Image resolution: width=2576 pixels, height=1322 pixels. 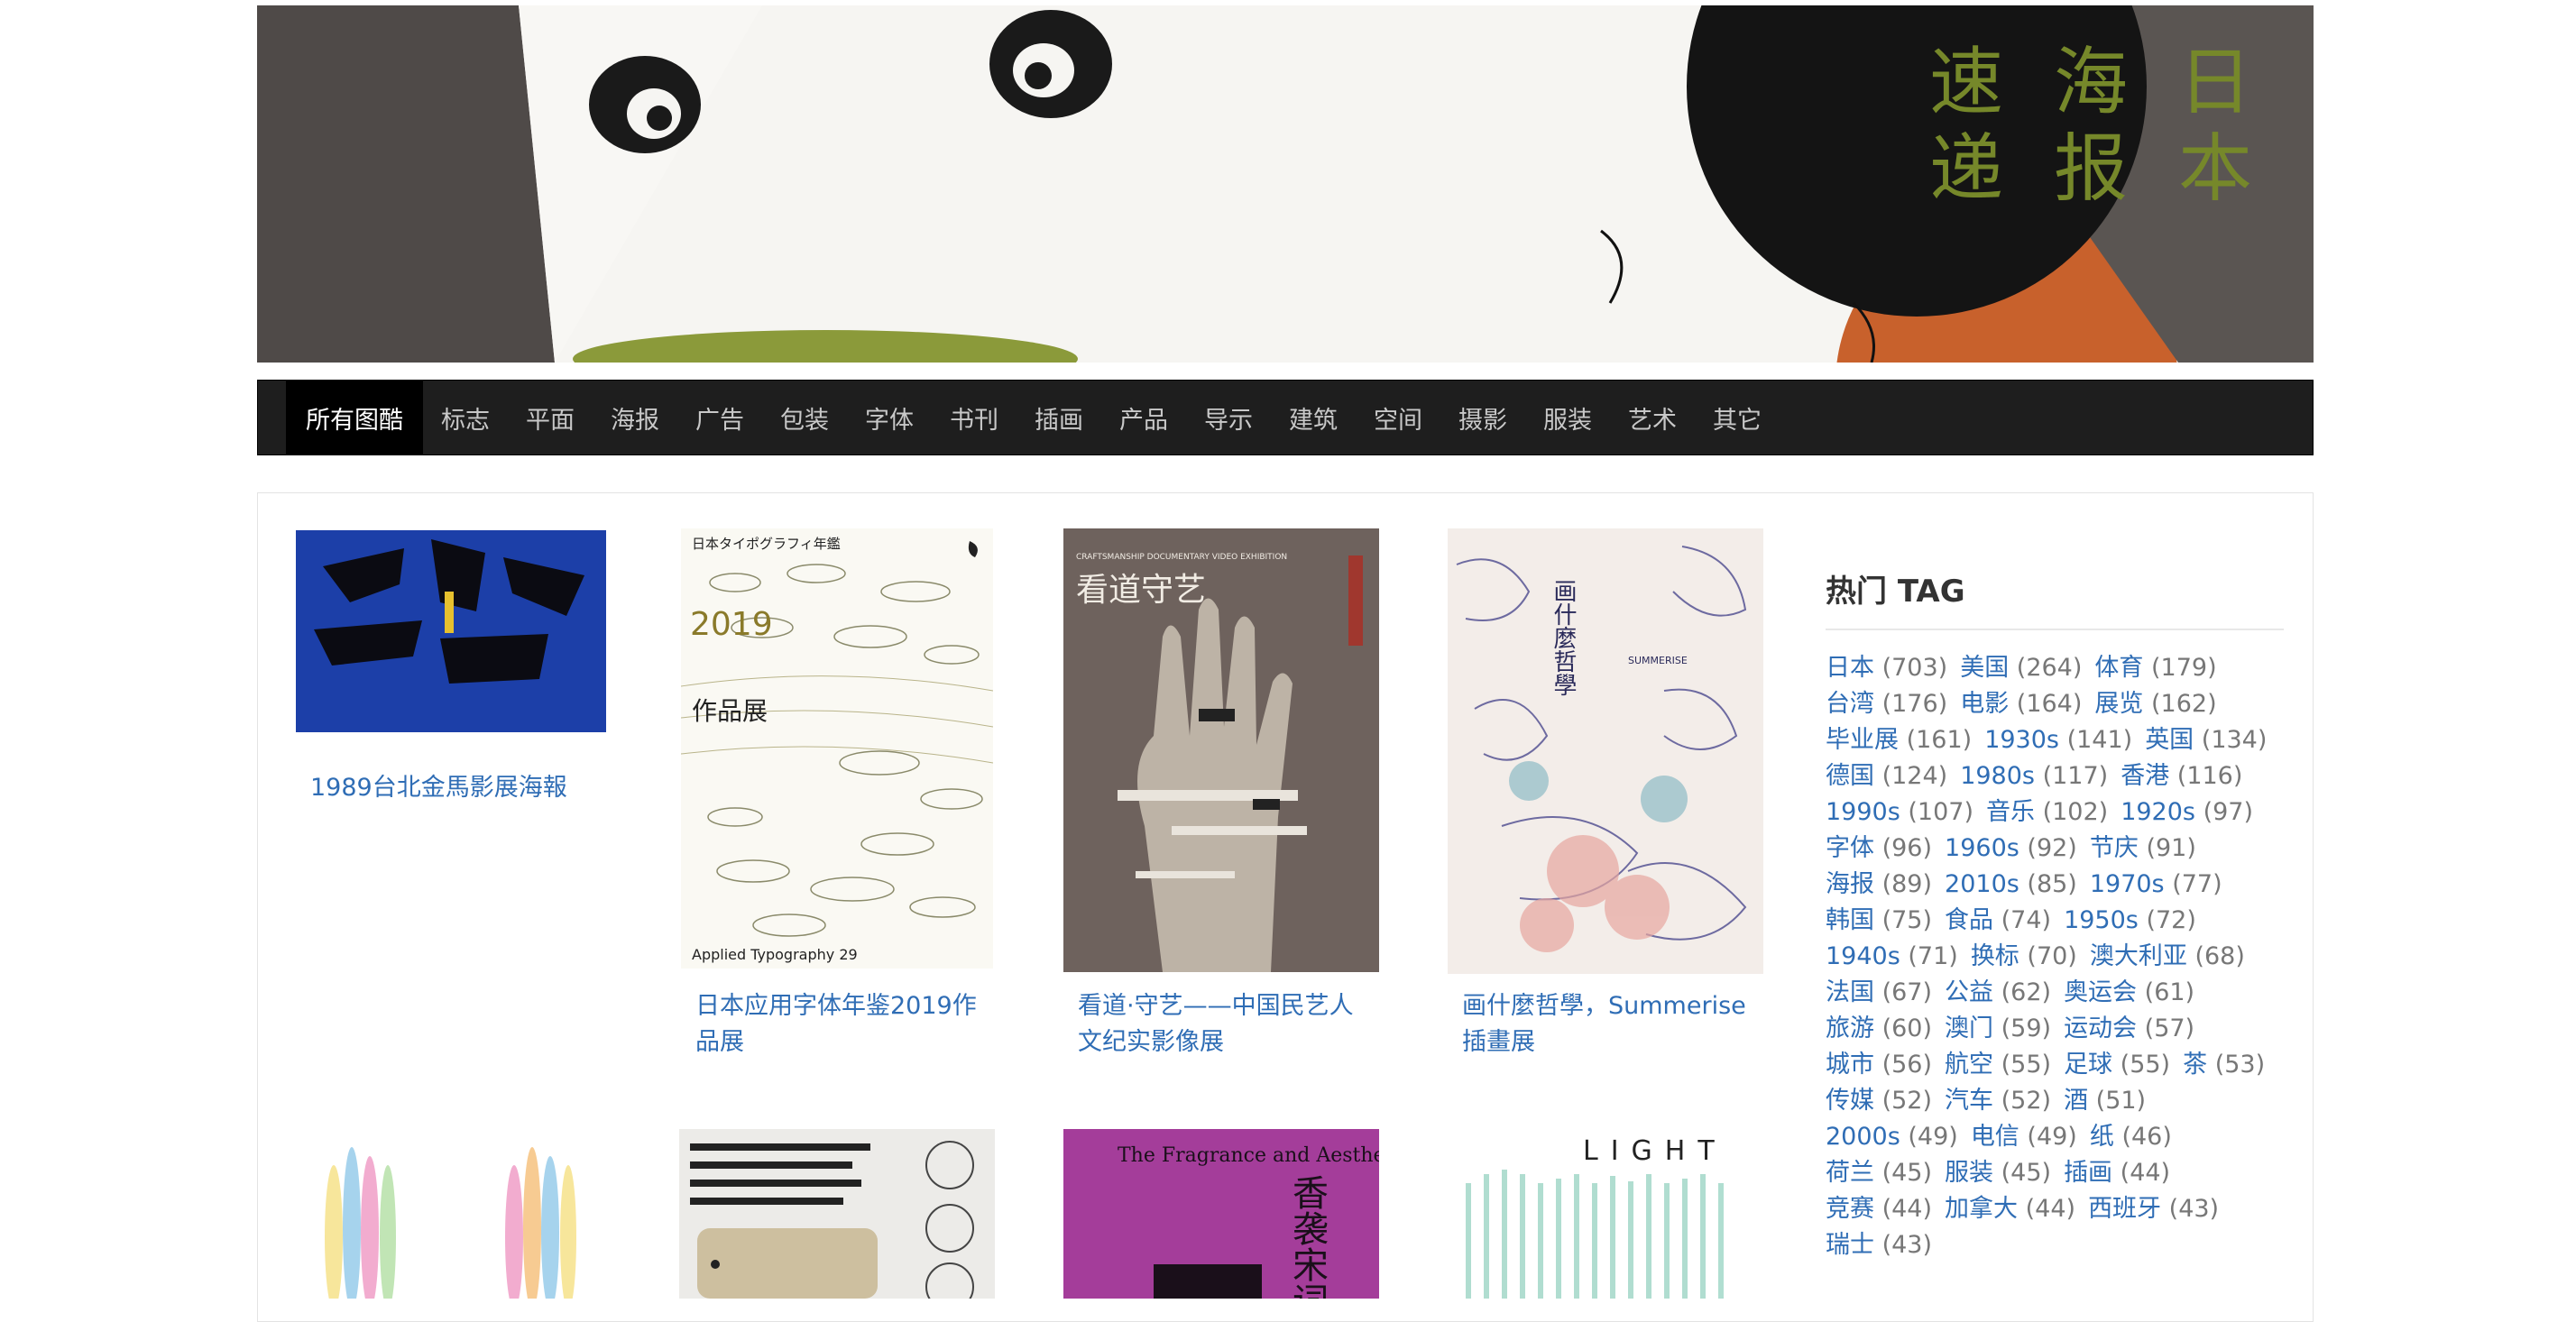 I want to click on tag-item: 毕业展 (161), so click(x=1899, y=740).